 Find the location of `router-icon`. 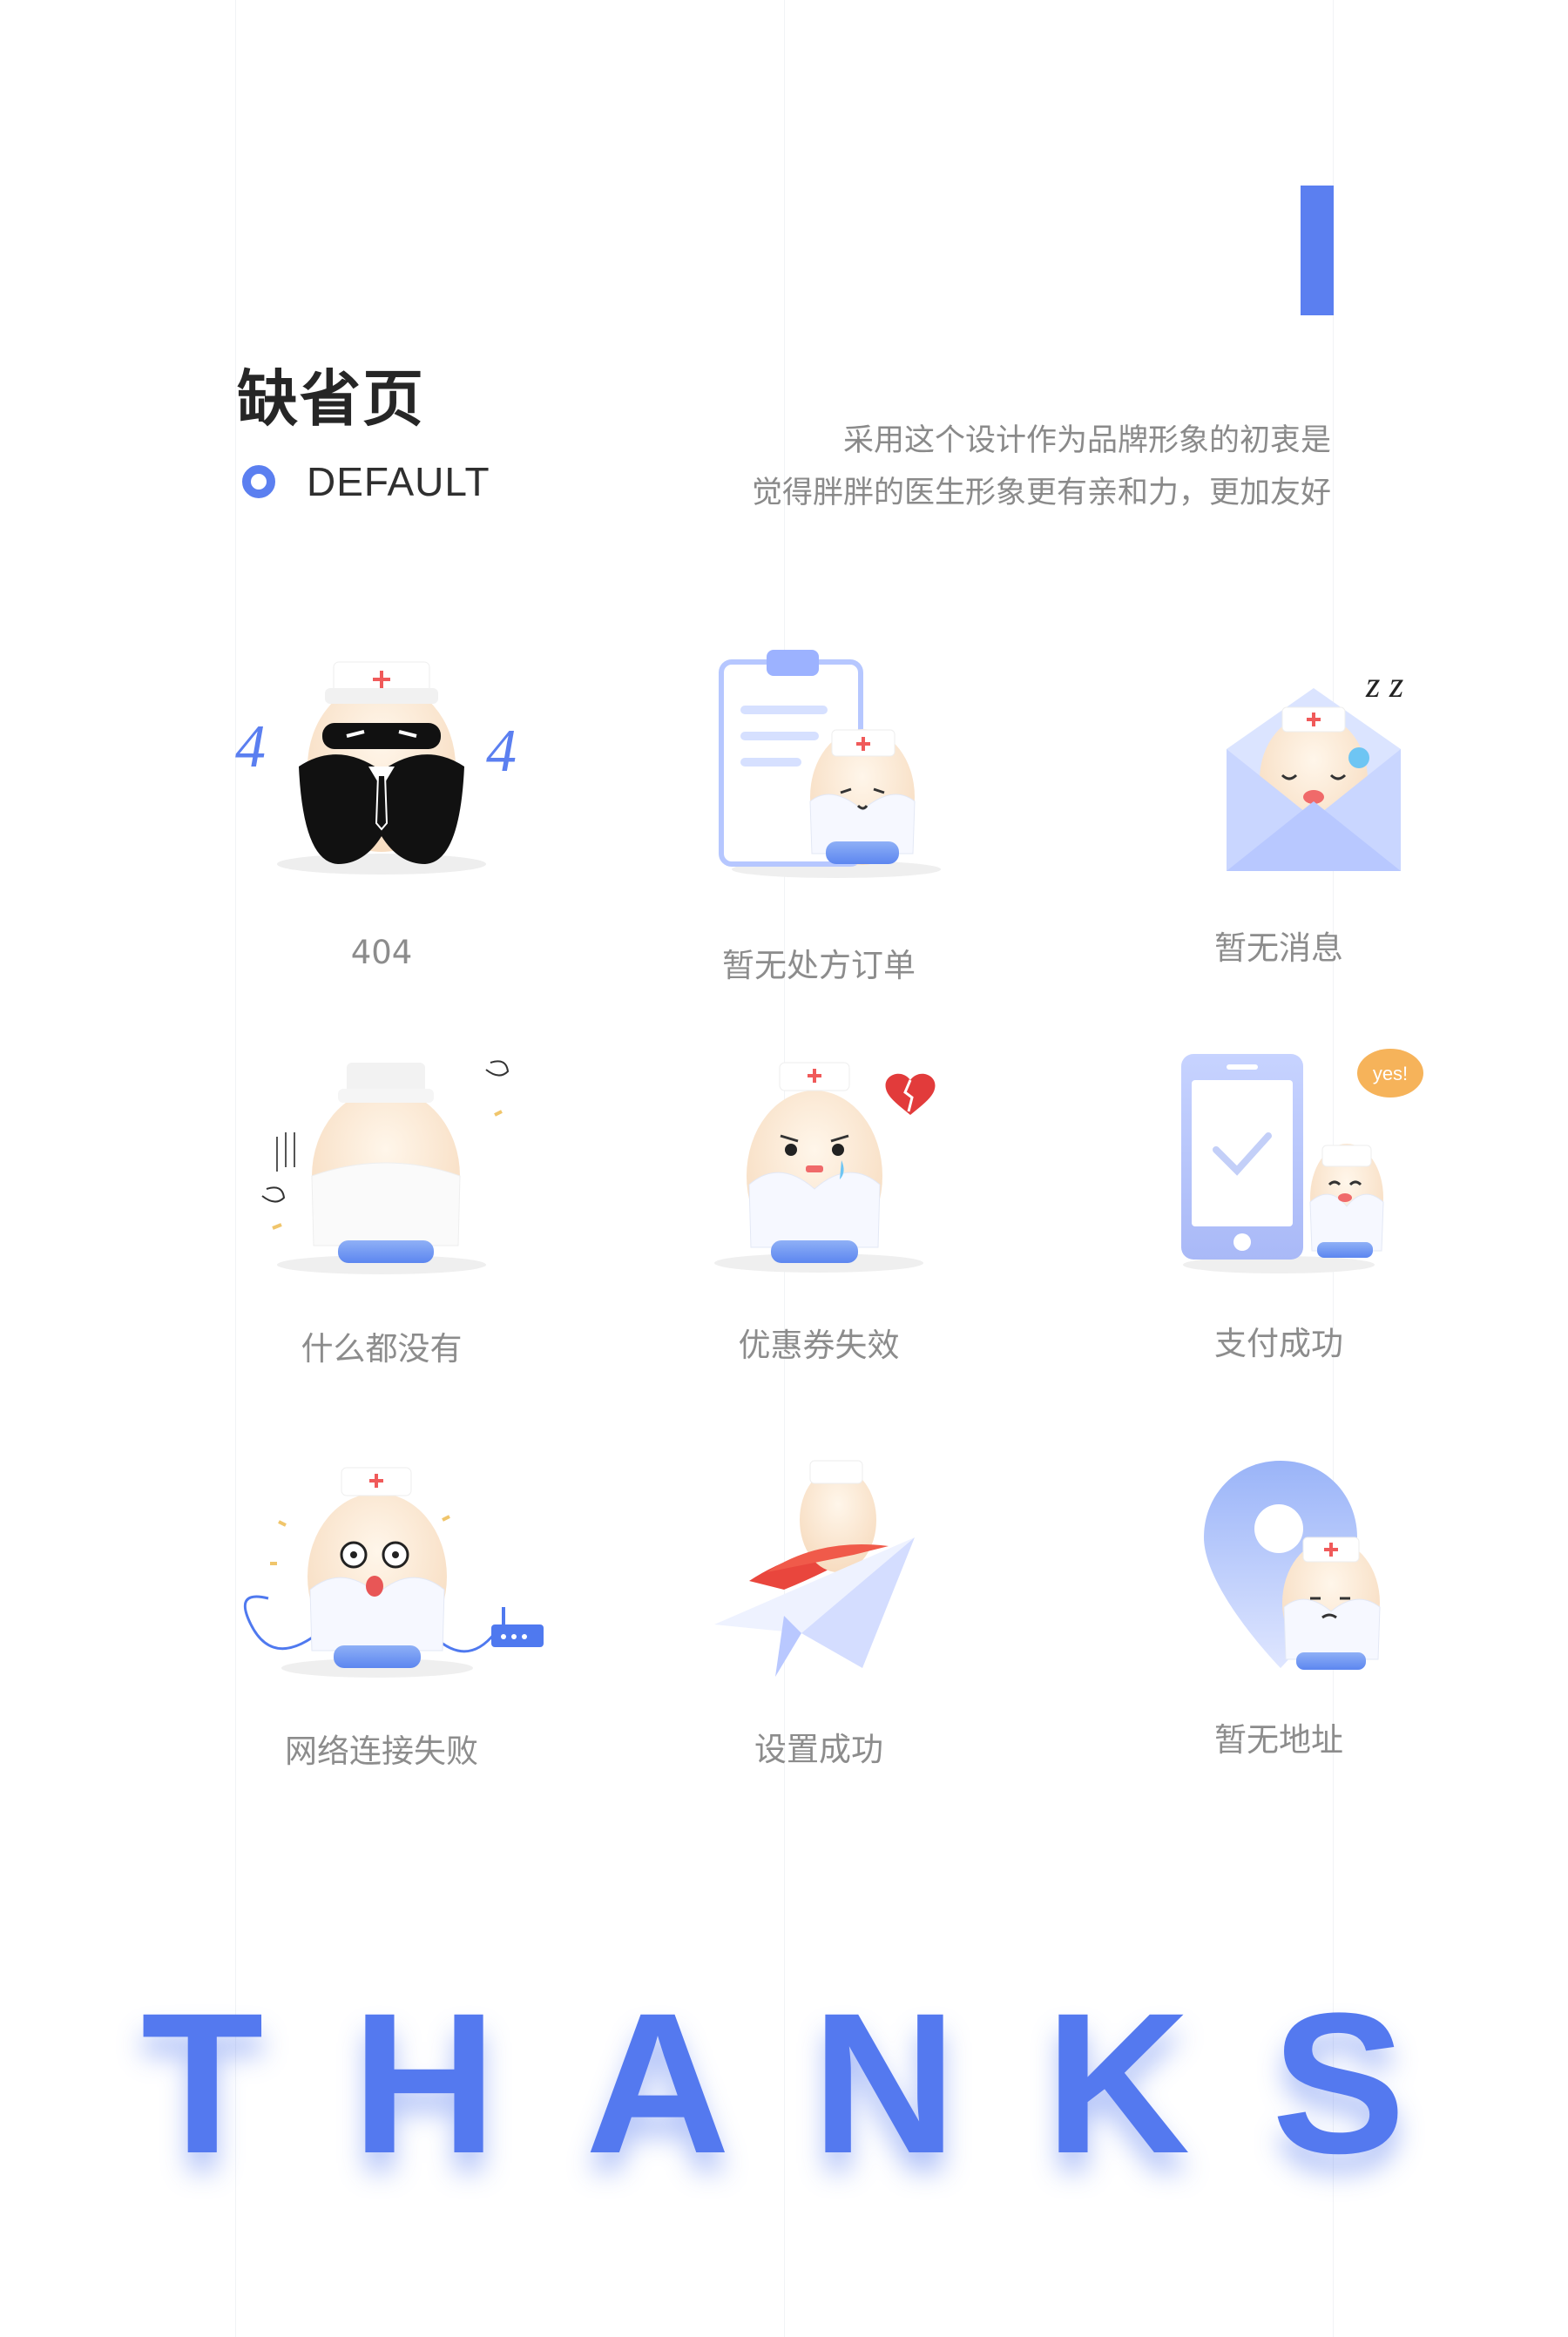

router-icon is located at coordinates (517, 1635).